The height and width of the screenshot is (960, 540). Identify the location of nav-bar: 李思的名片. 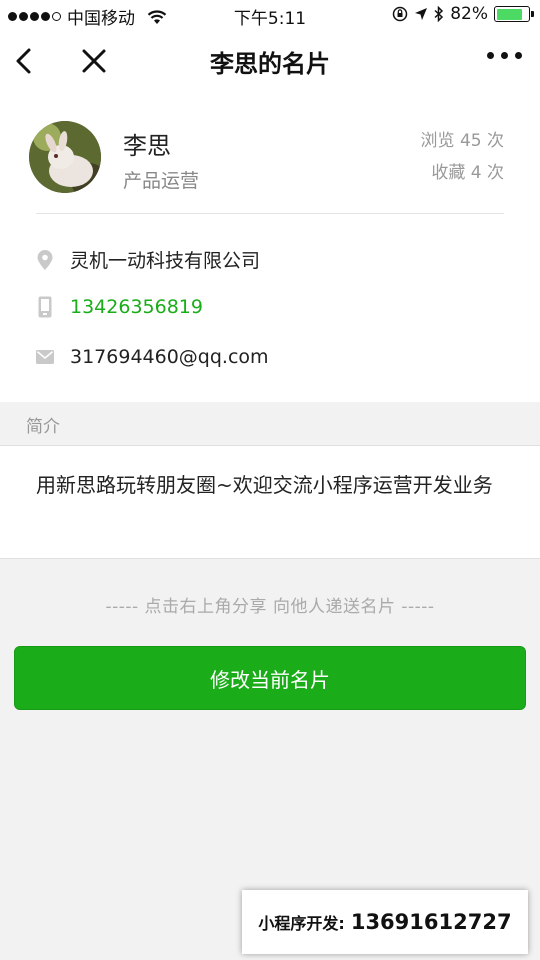
(270, 61).